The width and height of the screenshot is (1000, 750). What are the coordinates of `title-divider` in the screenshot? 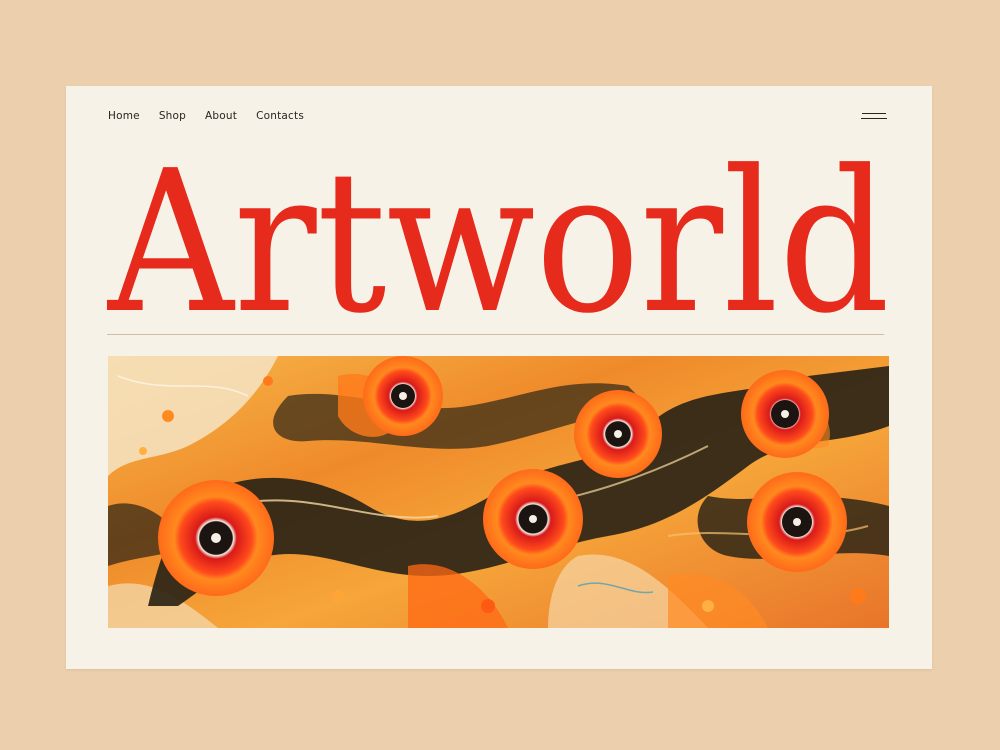 It's located at (495, 334).